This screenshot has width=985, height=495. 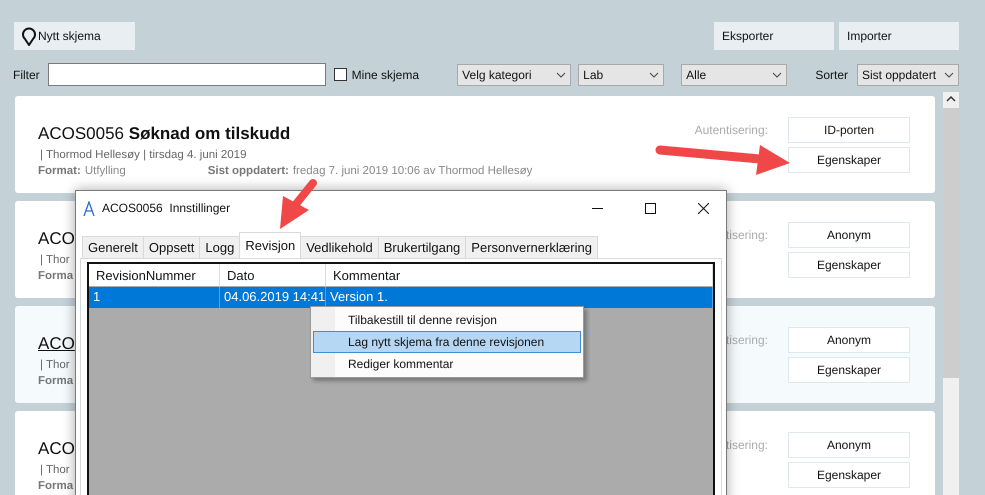 I want to click on table-cell: 1, so click(x=154, y=297).